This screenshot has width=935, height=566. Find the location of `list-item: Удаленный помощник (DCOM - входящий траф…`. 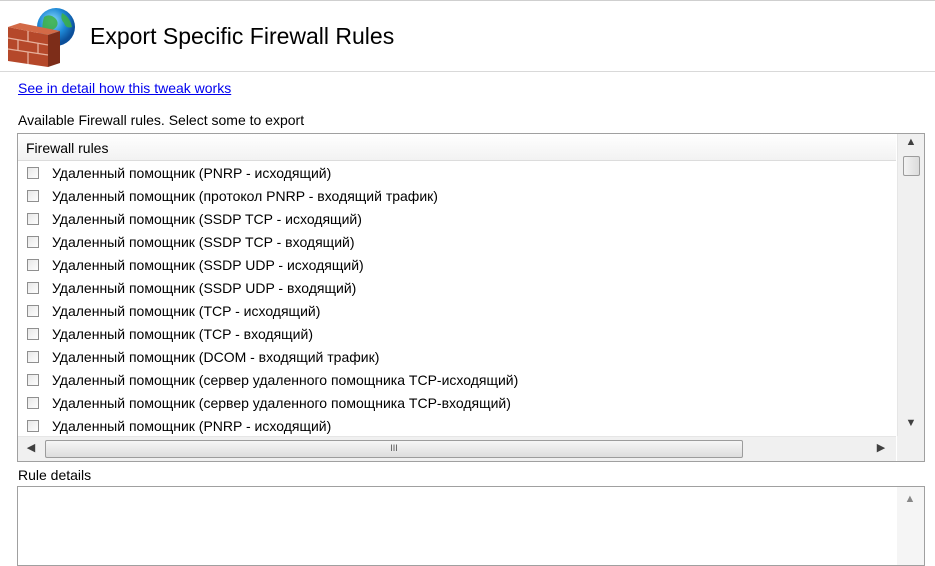

list-item: Удаленный помощник (DCOM - входящий траф… is located at coordinates (457, 358).